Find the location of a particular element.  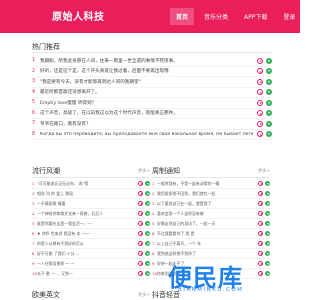

list-item: 1 我期盼，所我此身愿在人间，往来一雨里一世全遗的事情不死惊事。 is located at coordinates (152, 61).